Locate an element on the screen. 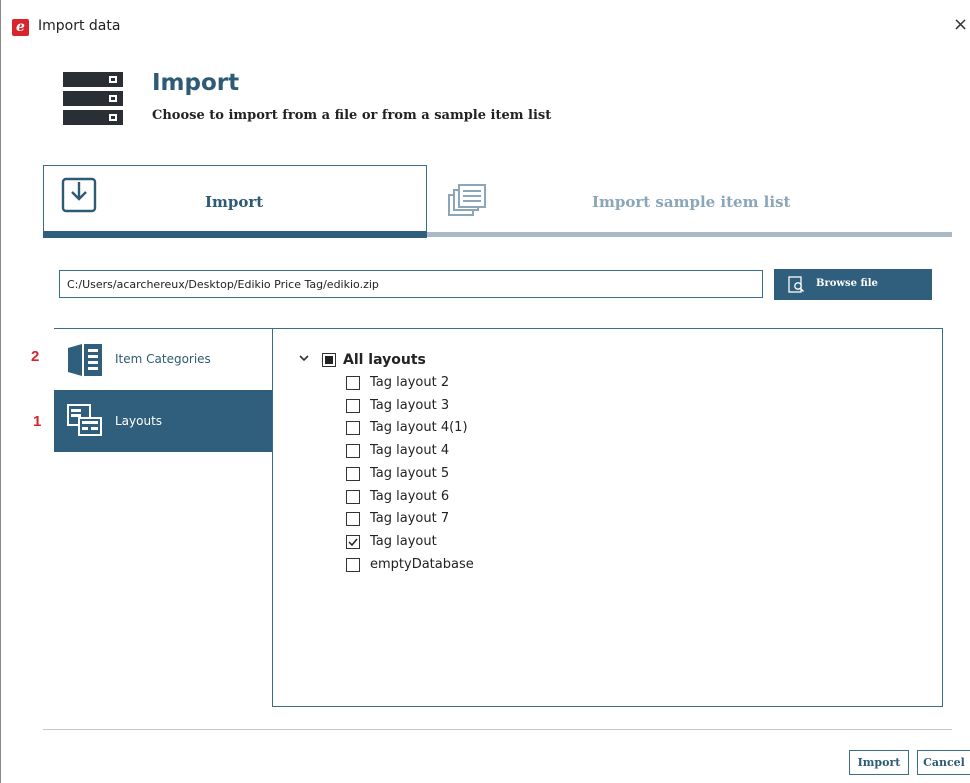 This screenshot has width=970, height=783. checkmark-icon is located at coordinates (353, 542).